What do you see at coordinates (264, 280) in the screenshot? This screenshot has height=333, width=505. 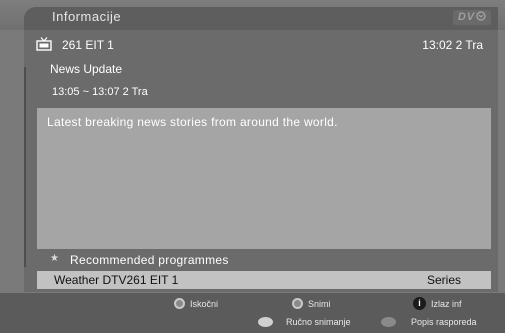 I see `recommended-programme-row: Weather DTV261 EIT 1 Series` at bounding box center [264, 280].